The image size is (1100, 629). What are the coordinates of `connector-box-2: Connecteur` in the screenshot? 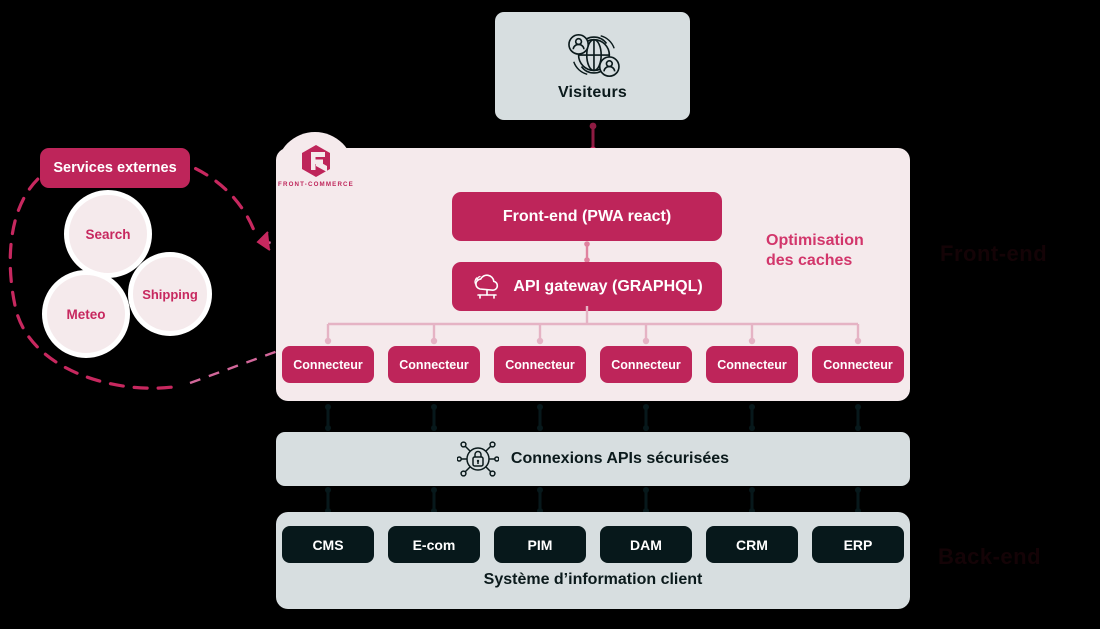 It's located at (434, 364).